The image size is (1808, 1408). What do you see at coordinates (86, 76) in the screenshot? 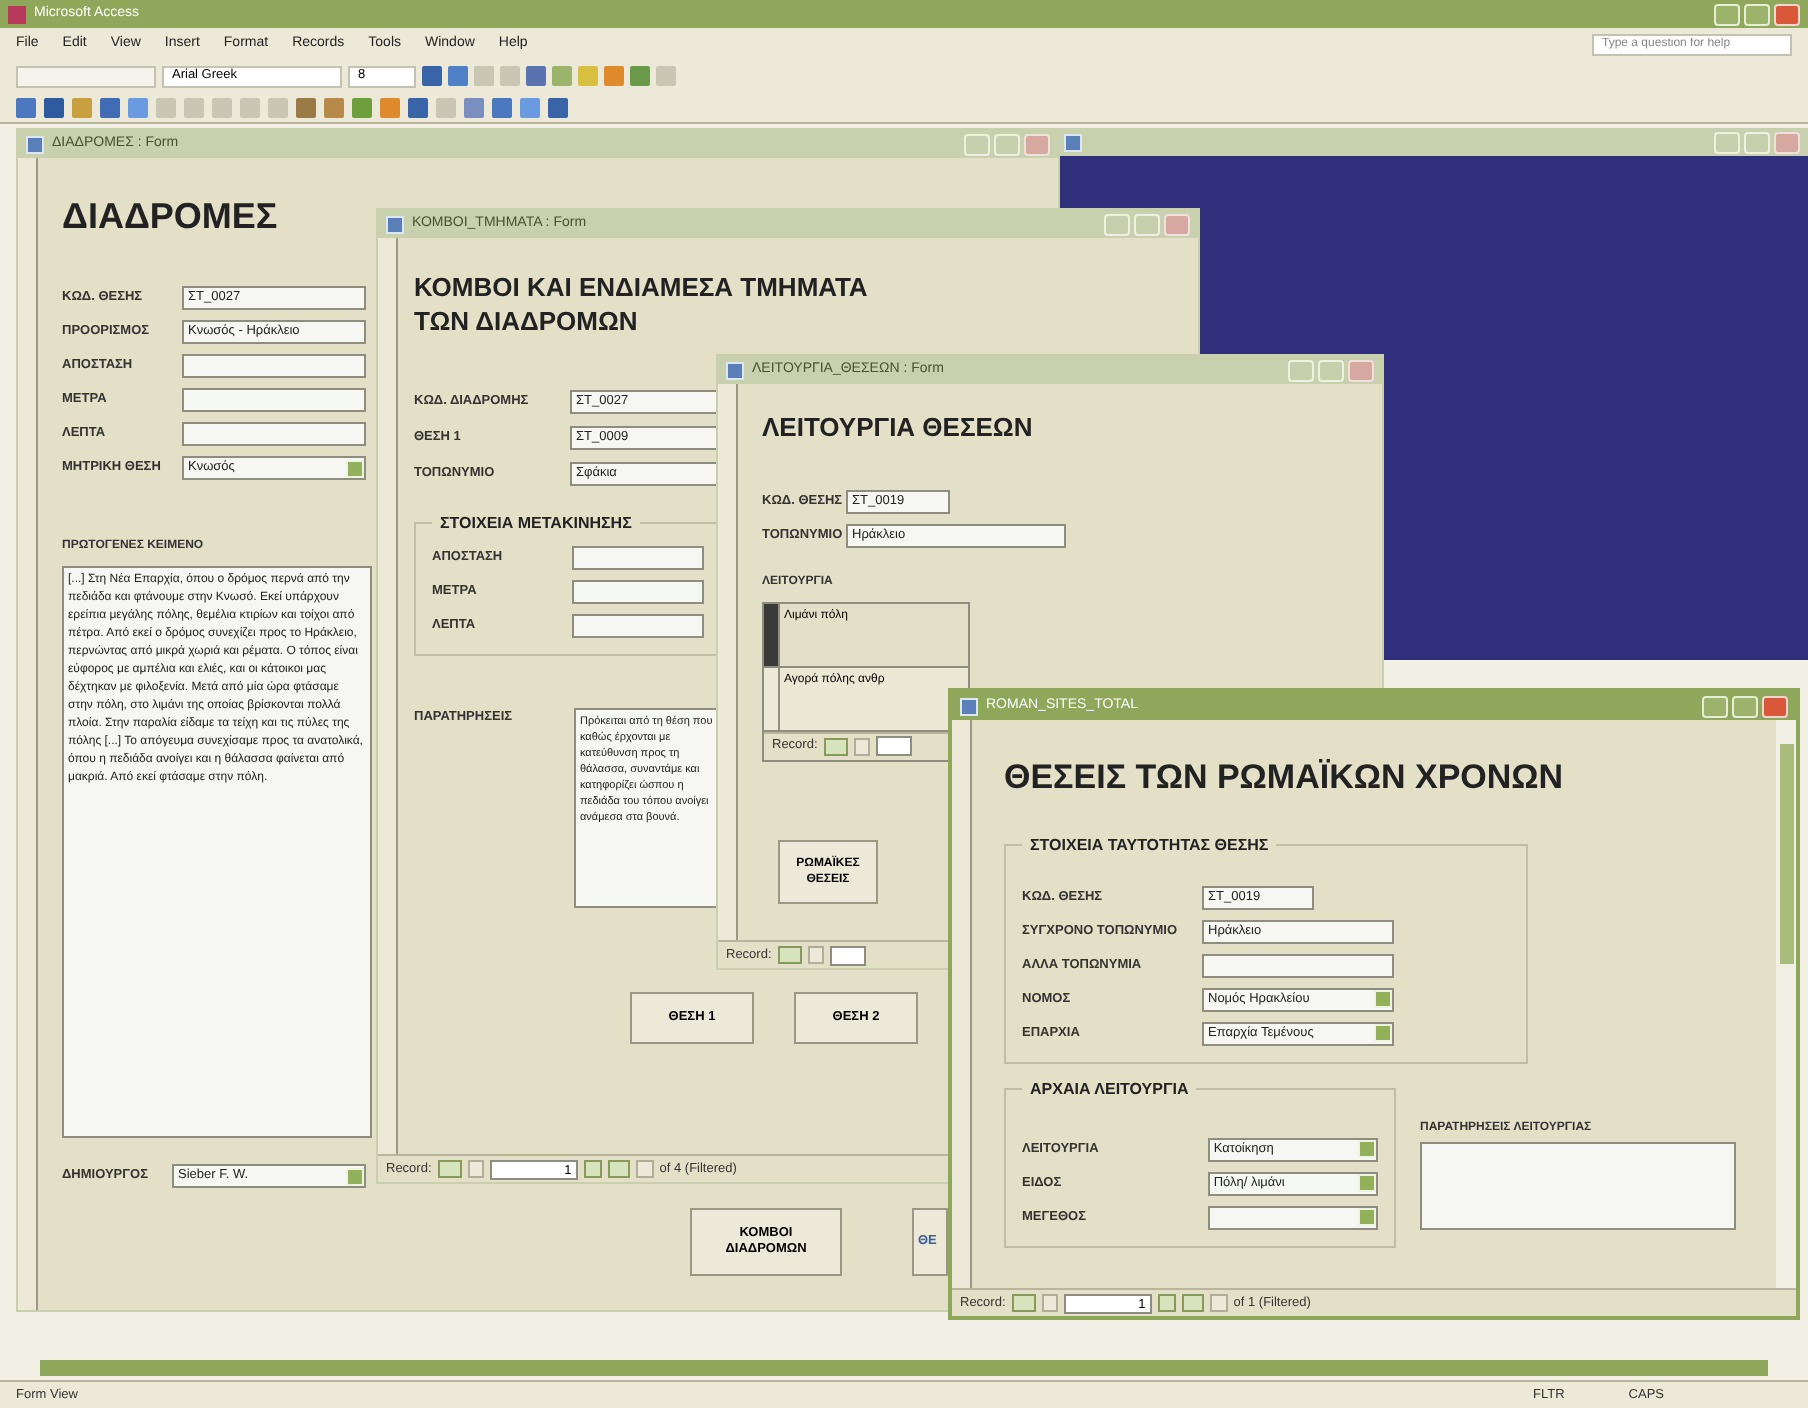
I see `object-combo-box` at bounding box center [86, 76].